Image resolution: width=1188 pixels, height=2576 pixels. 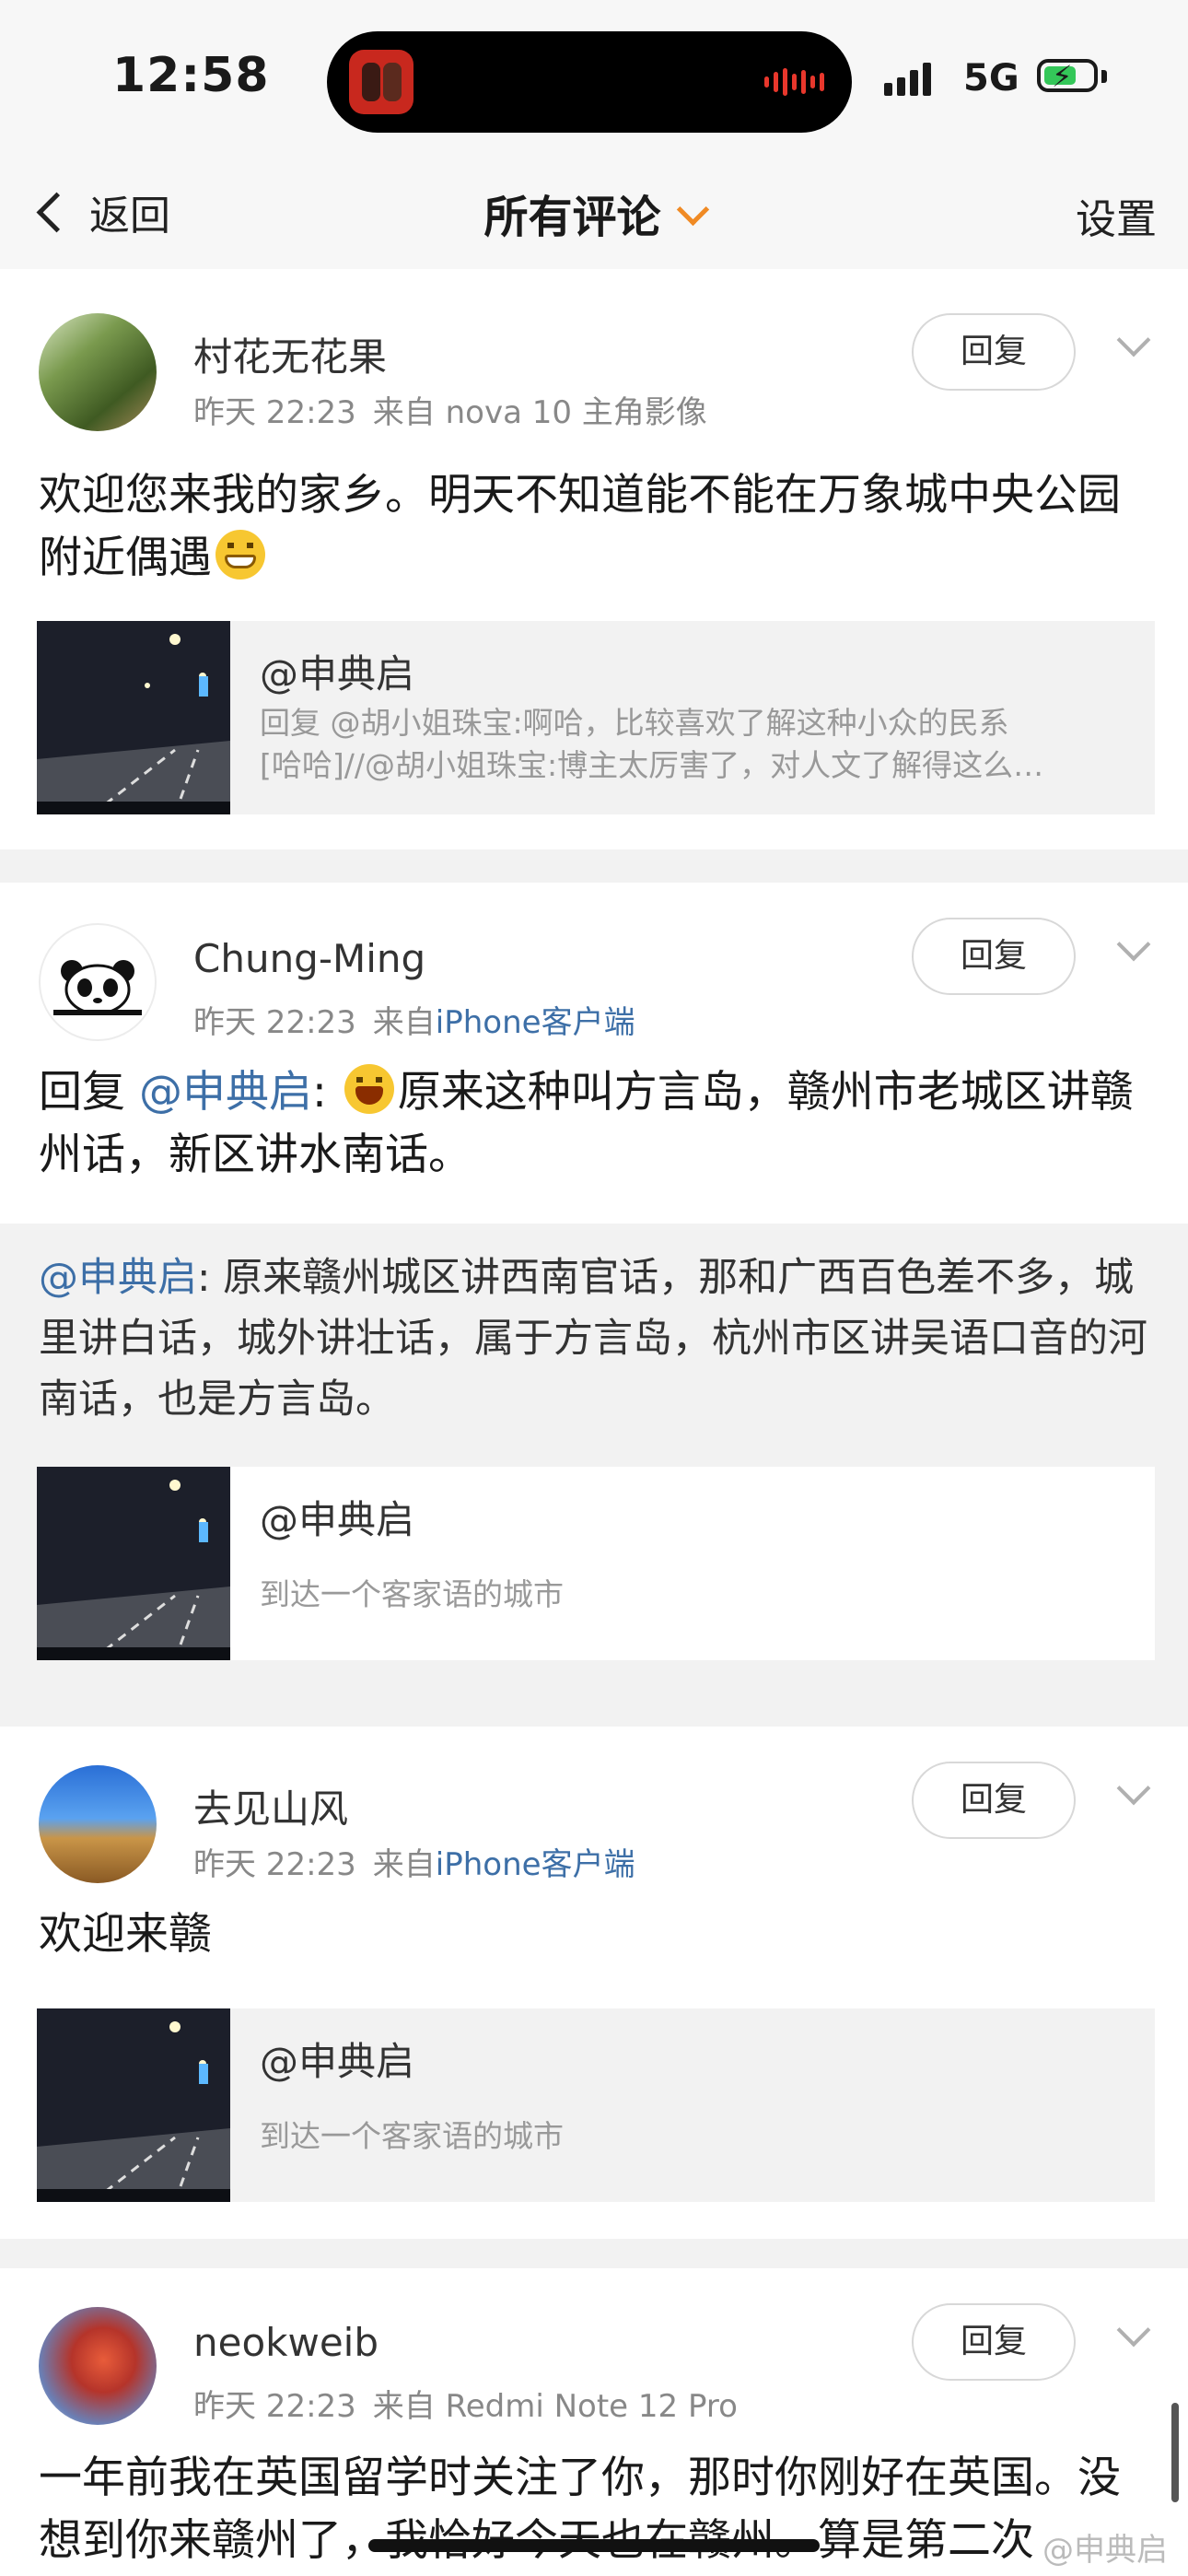 What do you see at coordinates (270, 1806) in the screenshot?
I see `username: 去见山风` at bounding box center [270, 1806].